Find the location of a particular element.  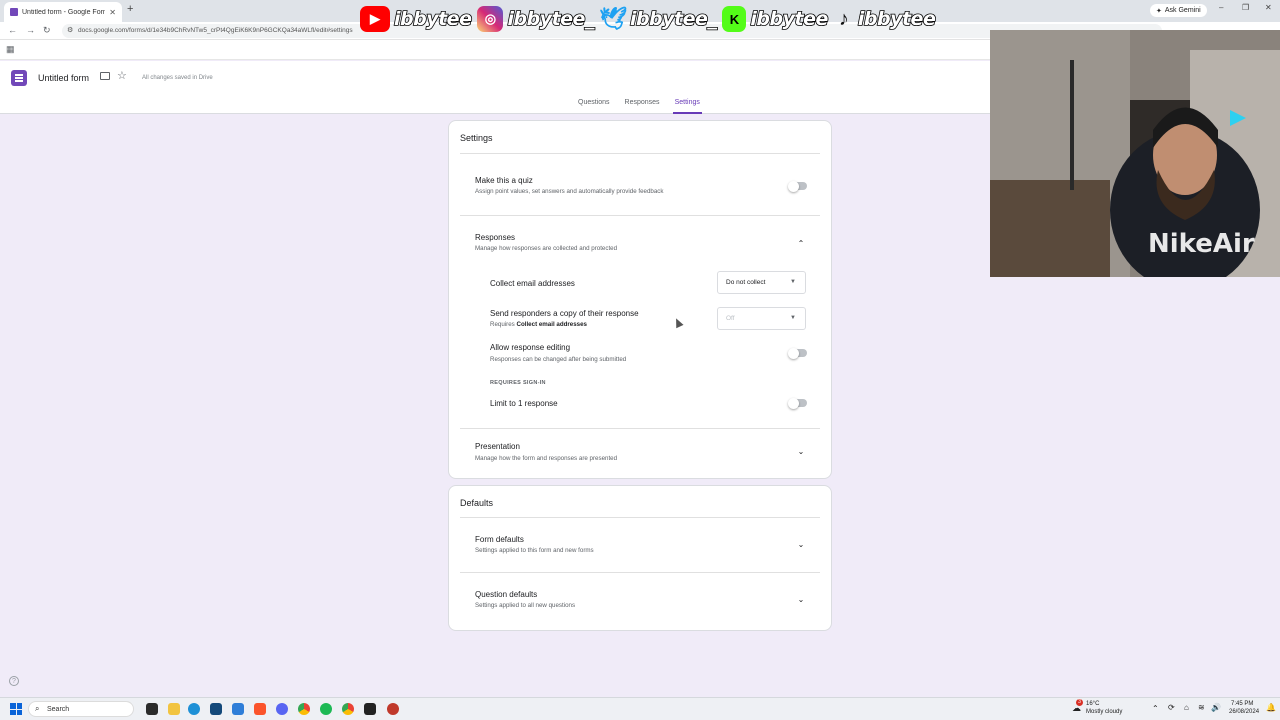

tiktok-handle: ibbytee is located at coordinates (897, 19).